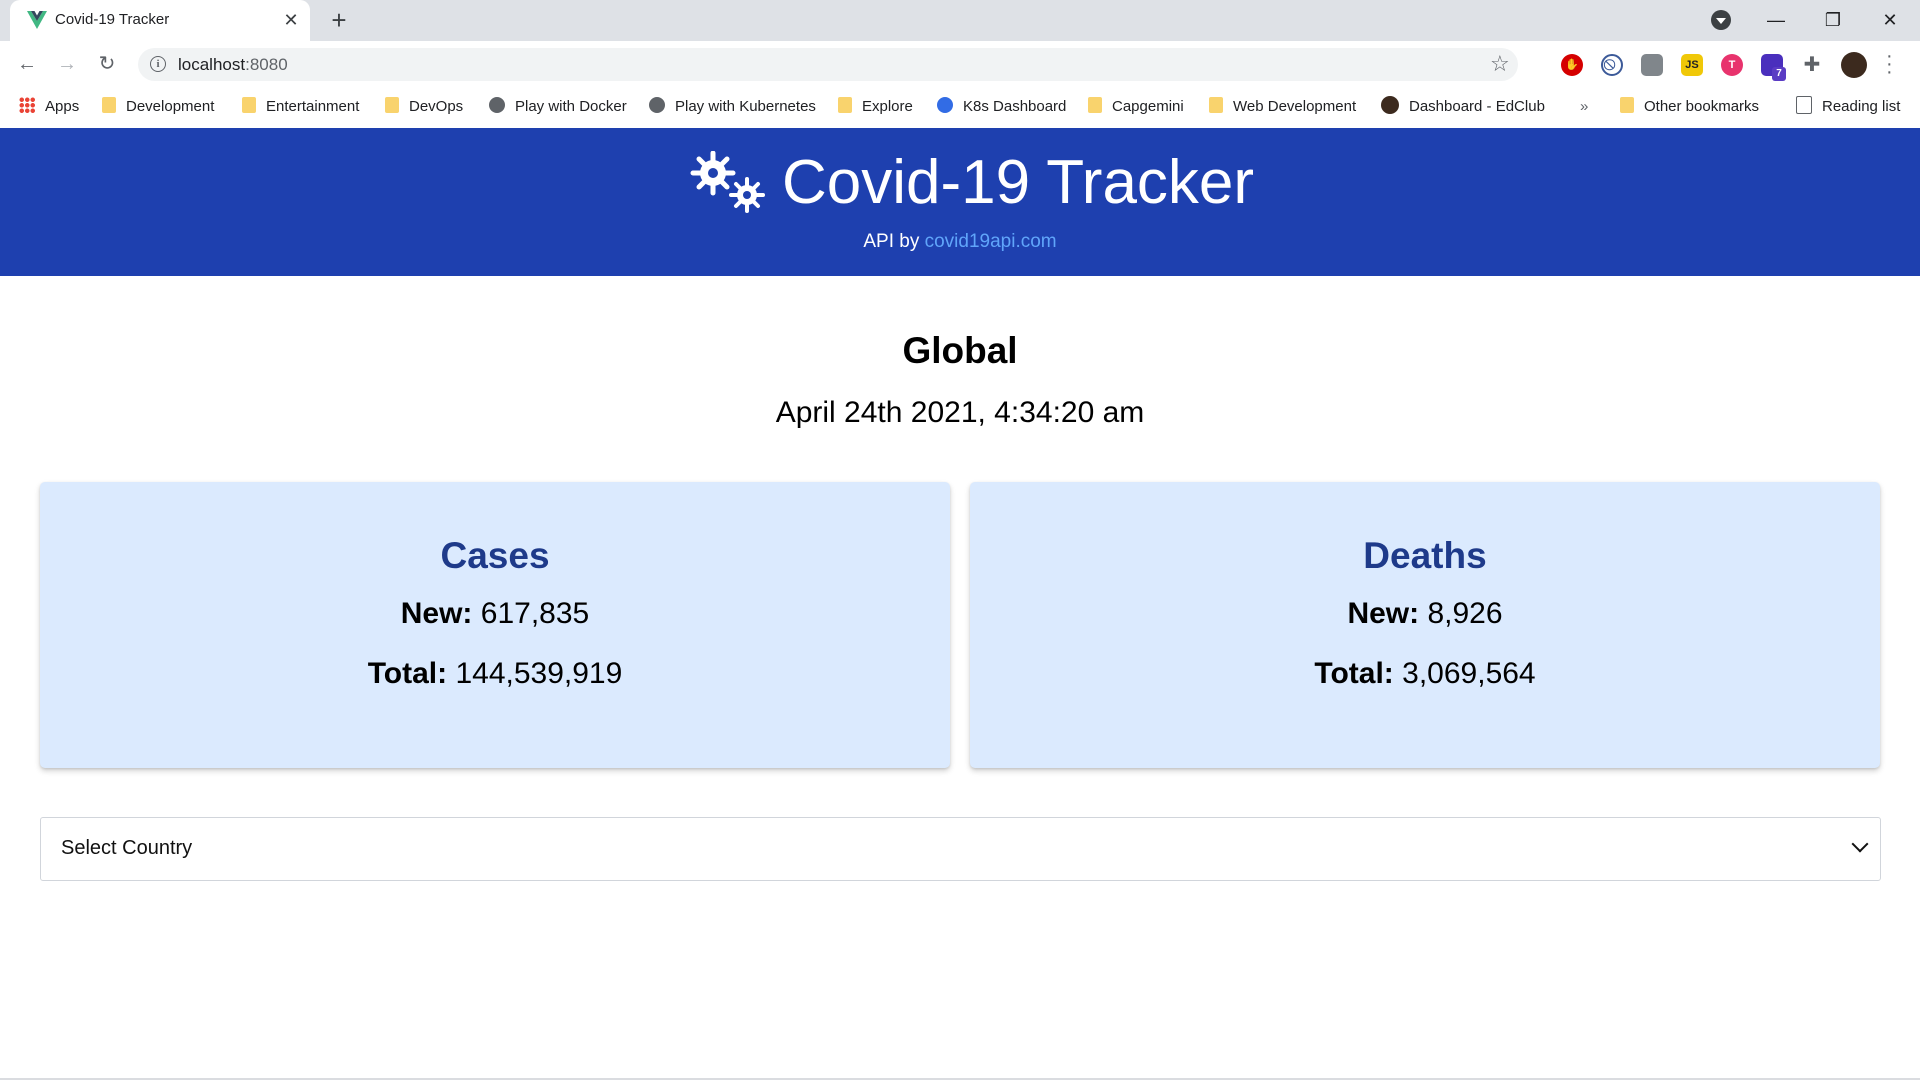 Image resolution: width=1920 pixels, height=1080 pixels. I want to click on bookmark-apps: Apps, so click(49, 107).